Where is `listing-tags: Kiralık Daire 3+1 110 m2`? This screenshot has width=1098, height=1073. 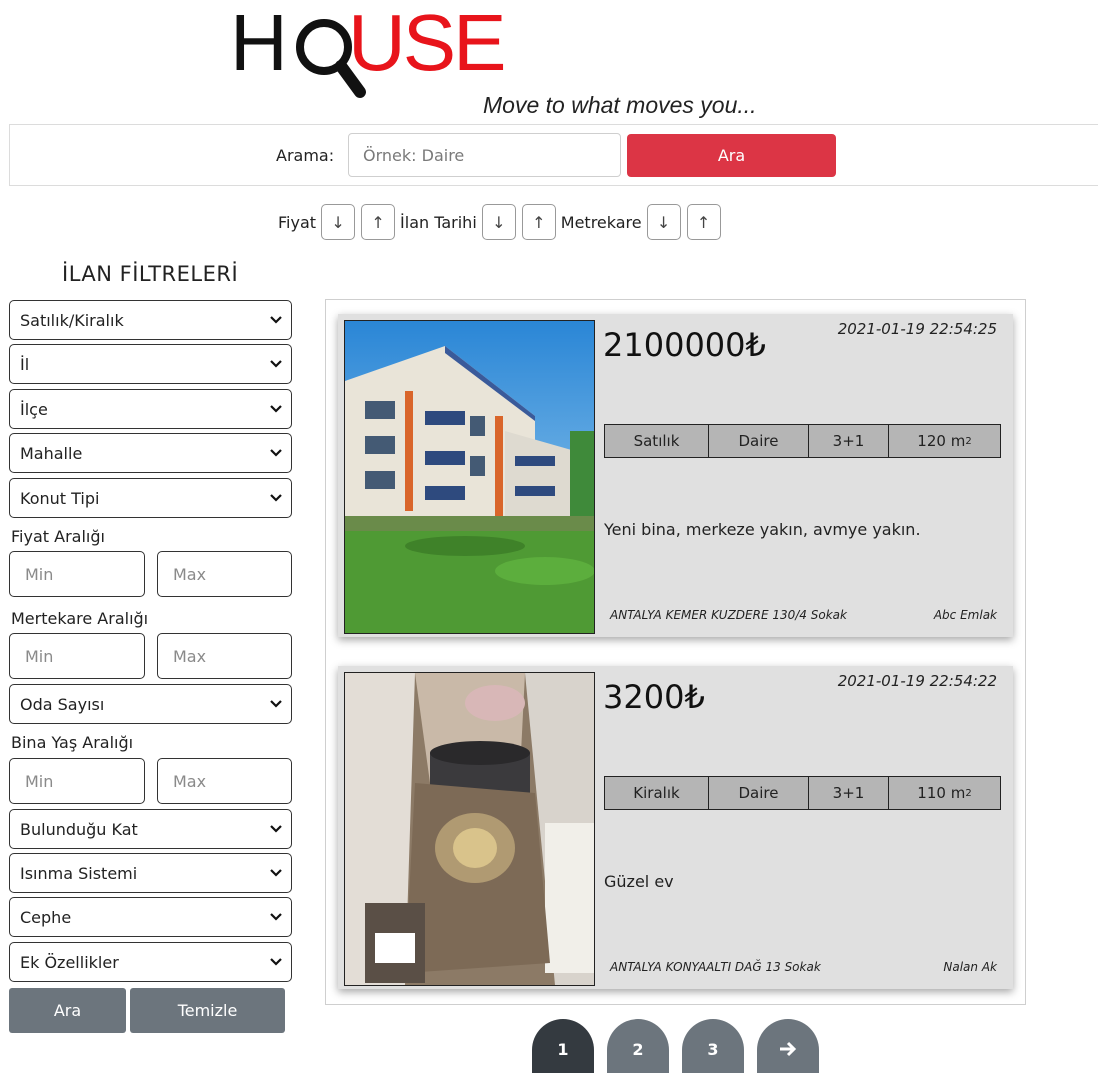 listing-tags: Kiralık Daire 3+1 110 m2 is located at coordinates (802, 793).